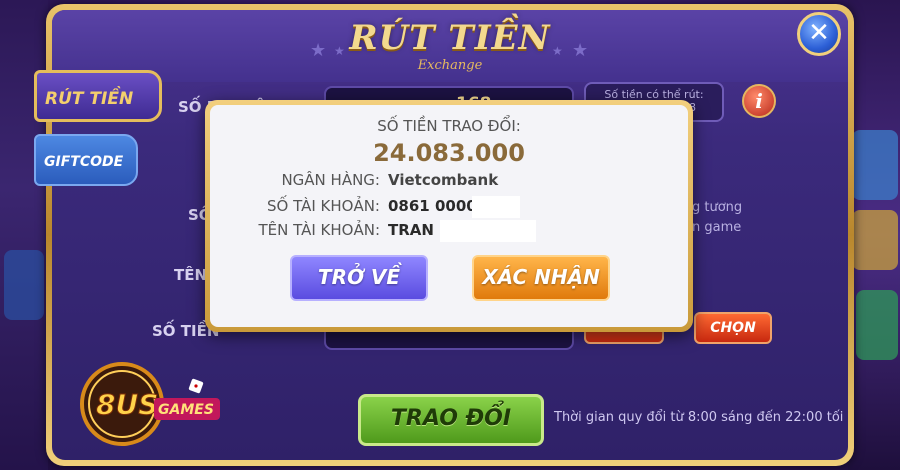 This screenshot has width=900, height=470. Describe the element at coordinates (98, 96) in the screenshot. I see `tab-withdraw: RÚT TIỀN` at that location.